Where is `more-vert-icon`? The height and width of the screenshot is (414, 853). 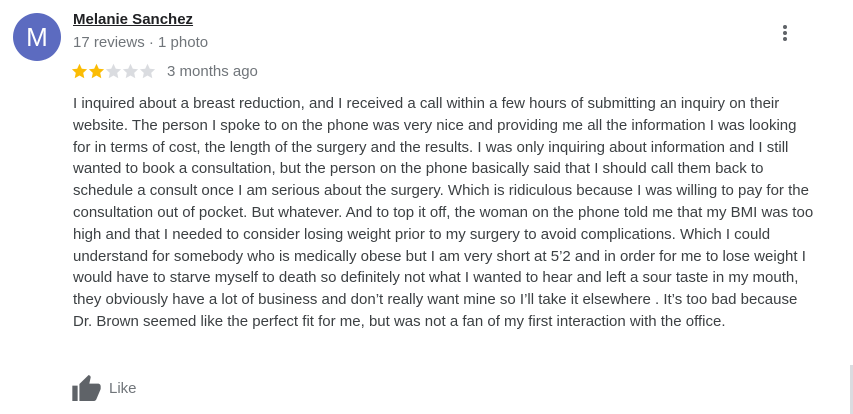 more-vert-icon is located at coordinates (785, 33).